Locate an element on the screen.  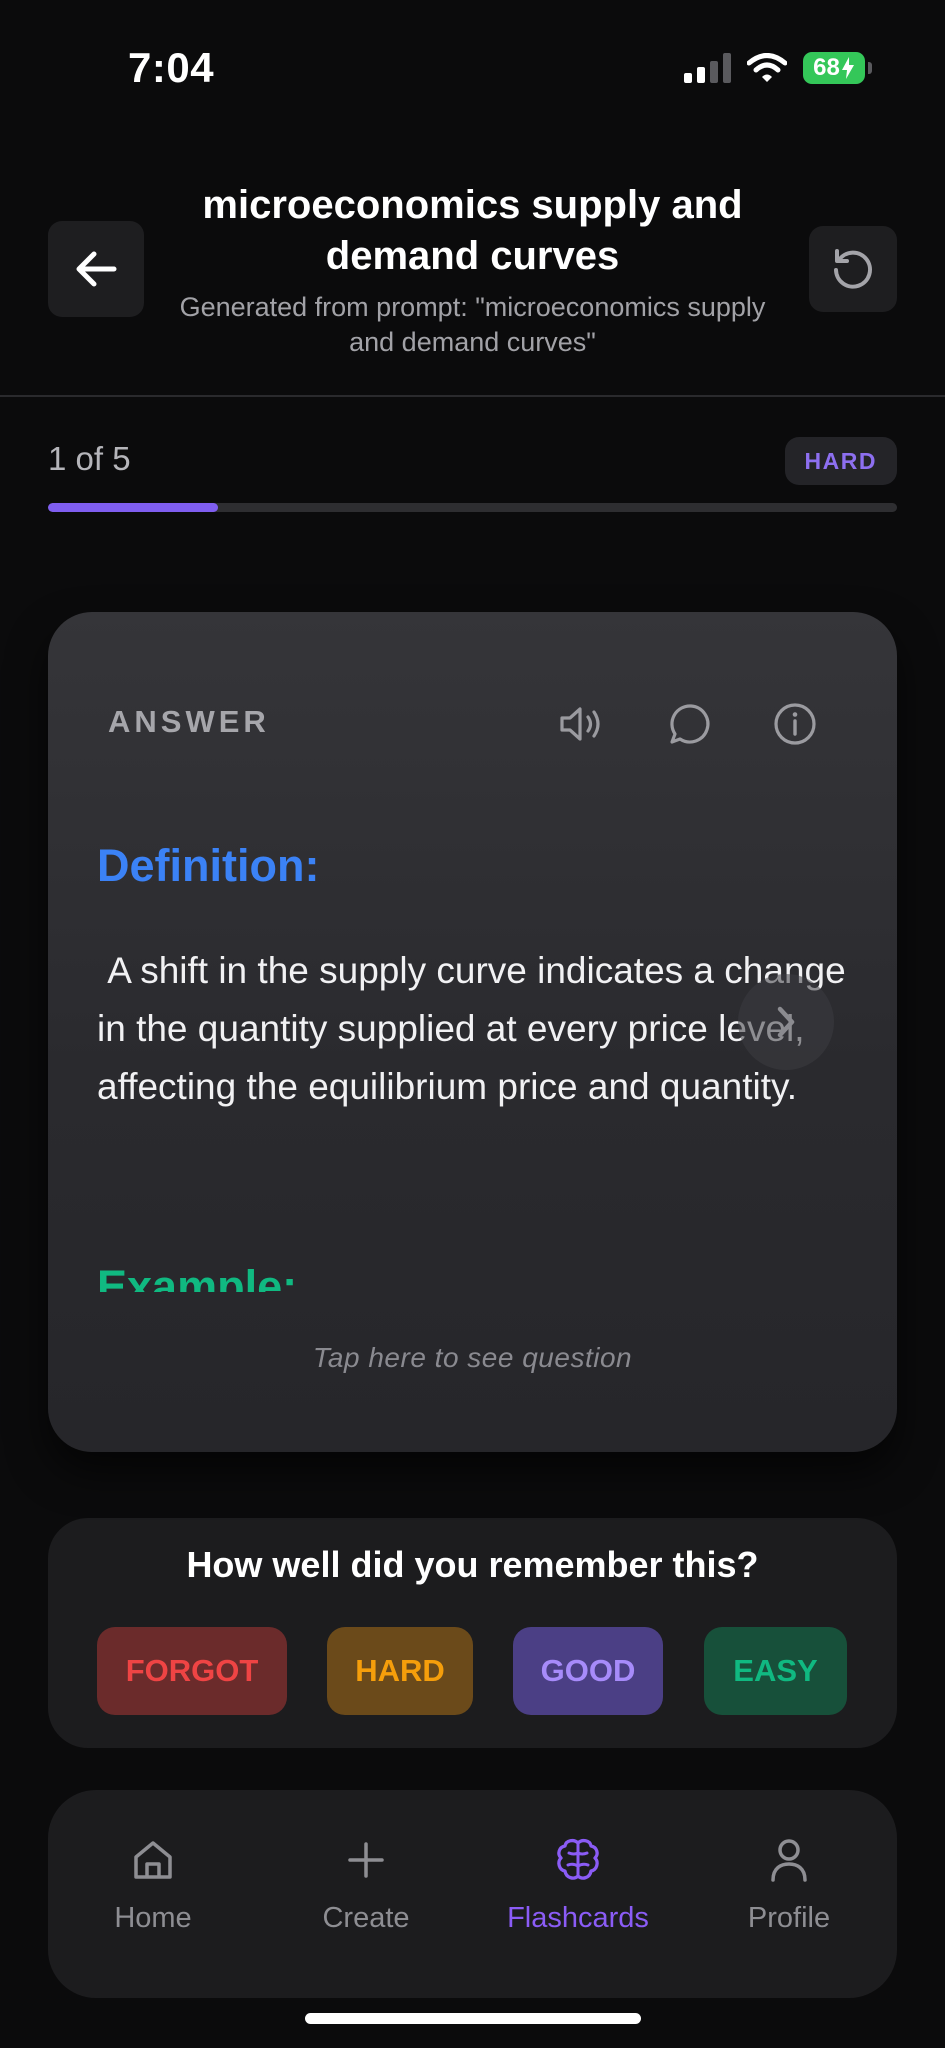
forgot-button: FORGOT is located at coordinates (192, 1671).